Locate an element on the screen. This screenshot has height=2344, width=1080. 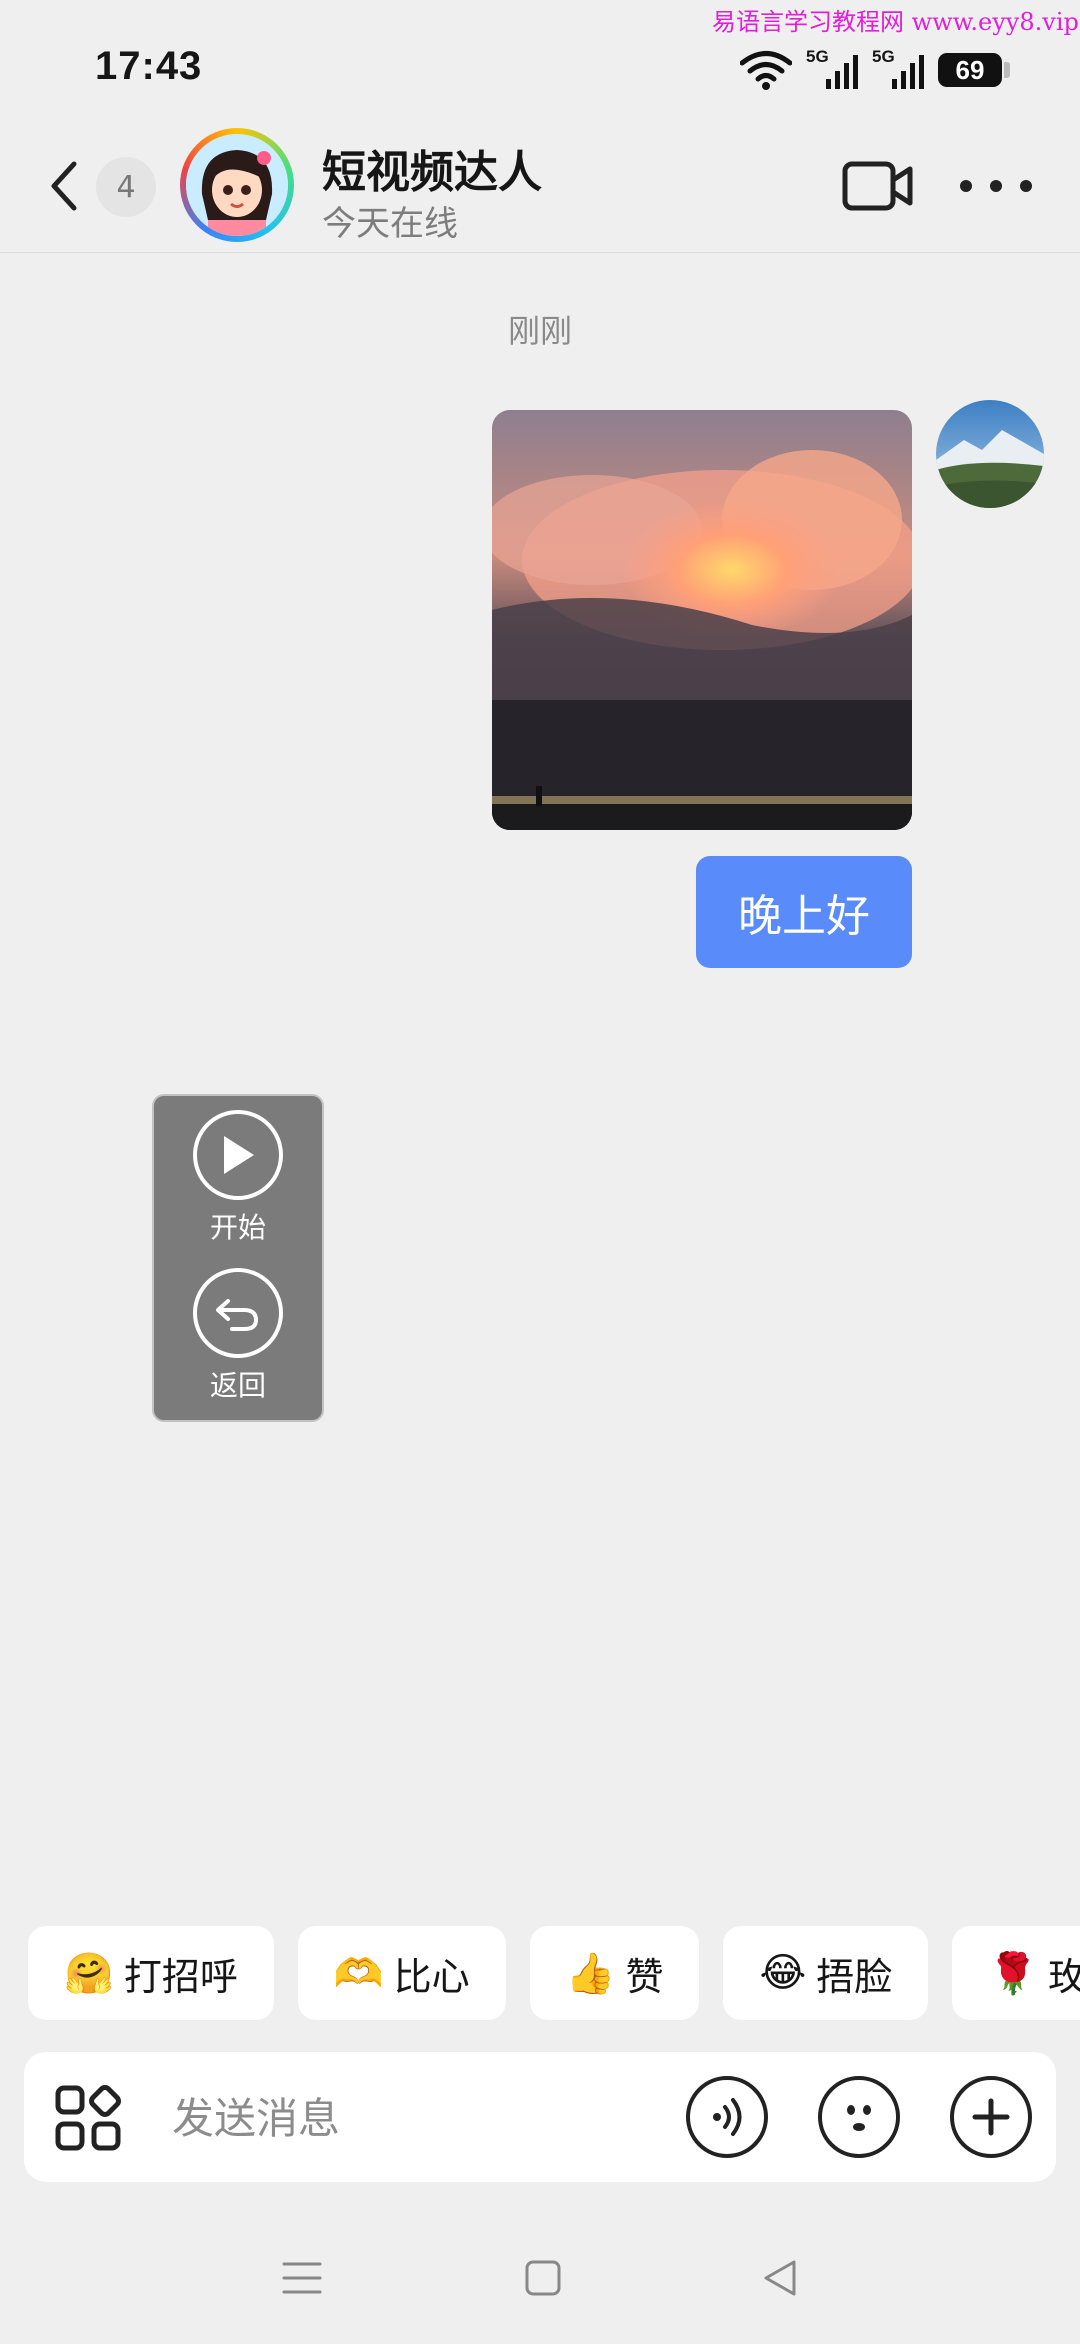
watermark-text: 易语言学习教程网 www.eyy8.vip is located at coordinates (895, 22).